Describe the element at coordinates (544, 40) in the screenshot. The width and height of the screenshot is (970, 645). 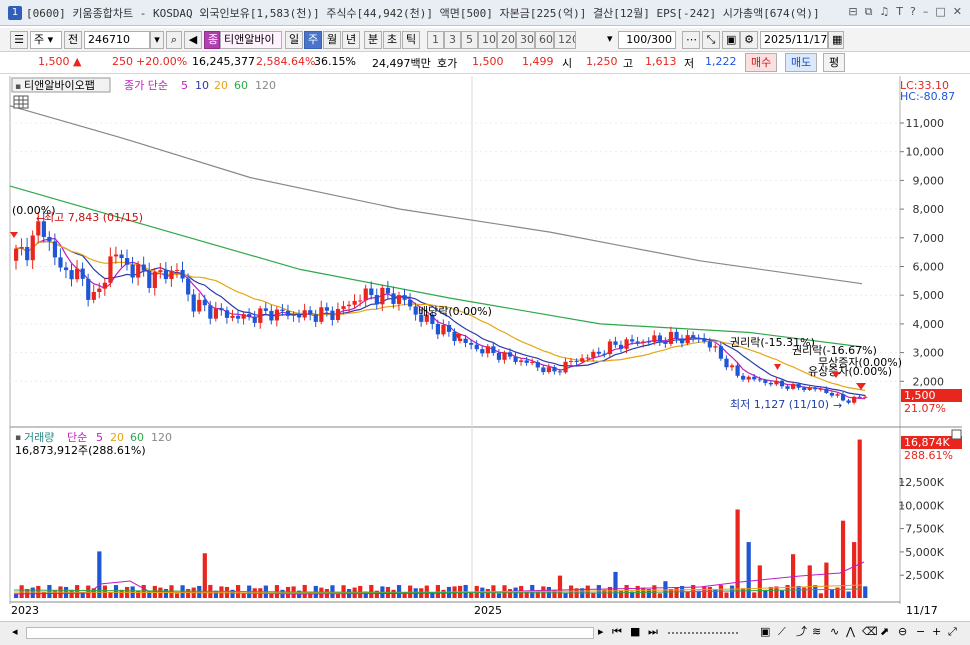
I see `minute-60: 60` at that location.